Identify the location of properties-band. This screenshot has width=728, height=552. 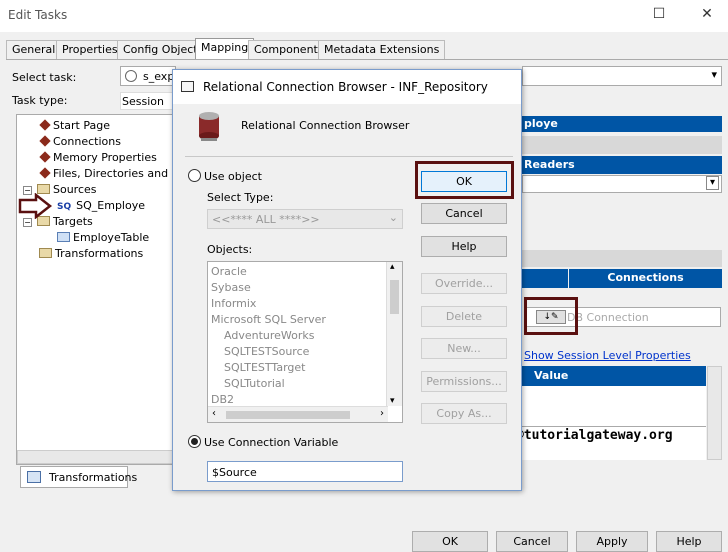
(622, 145).